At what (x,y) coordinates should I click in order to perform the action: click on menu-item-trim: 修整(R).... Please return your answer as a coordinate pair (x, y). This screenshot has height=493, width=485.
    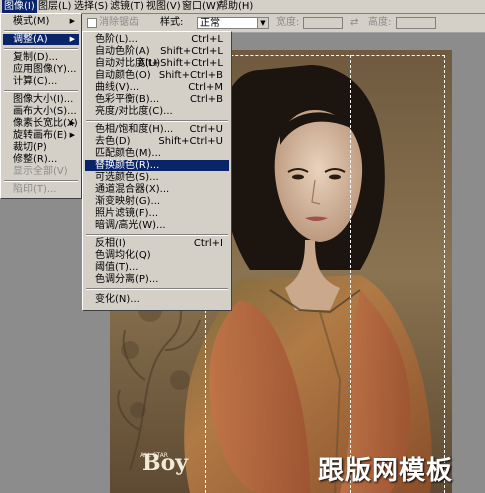
    Looking at the image, I should click on (41, 159).